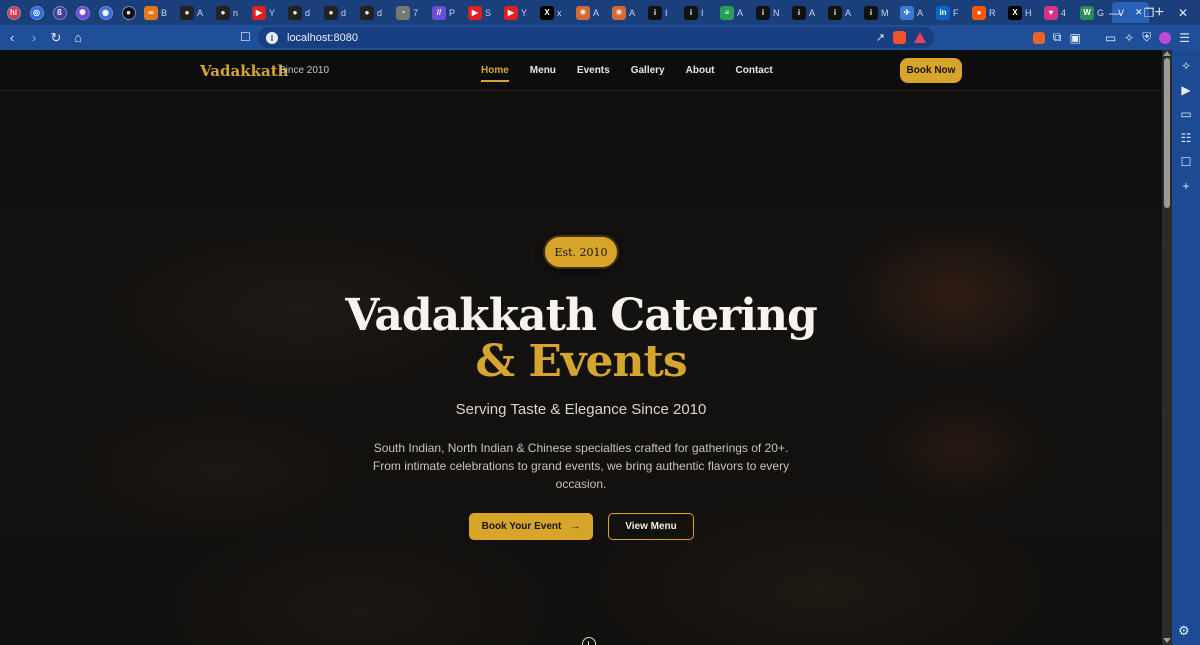 This screenshot has width=1200, height=645. I want to click on browser-tab: ◎, so click(36, 12).